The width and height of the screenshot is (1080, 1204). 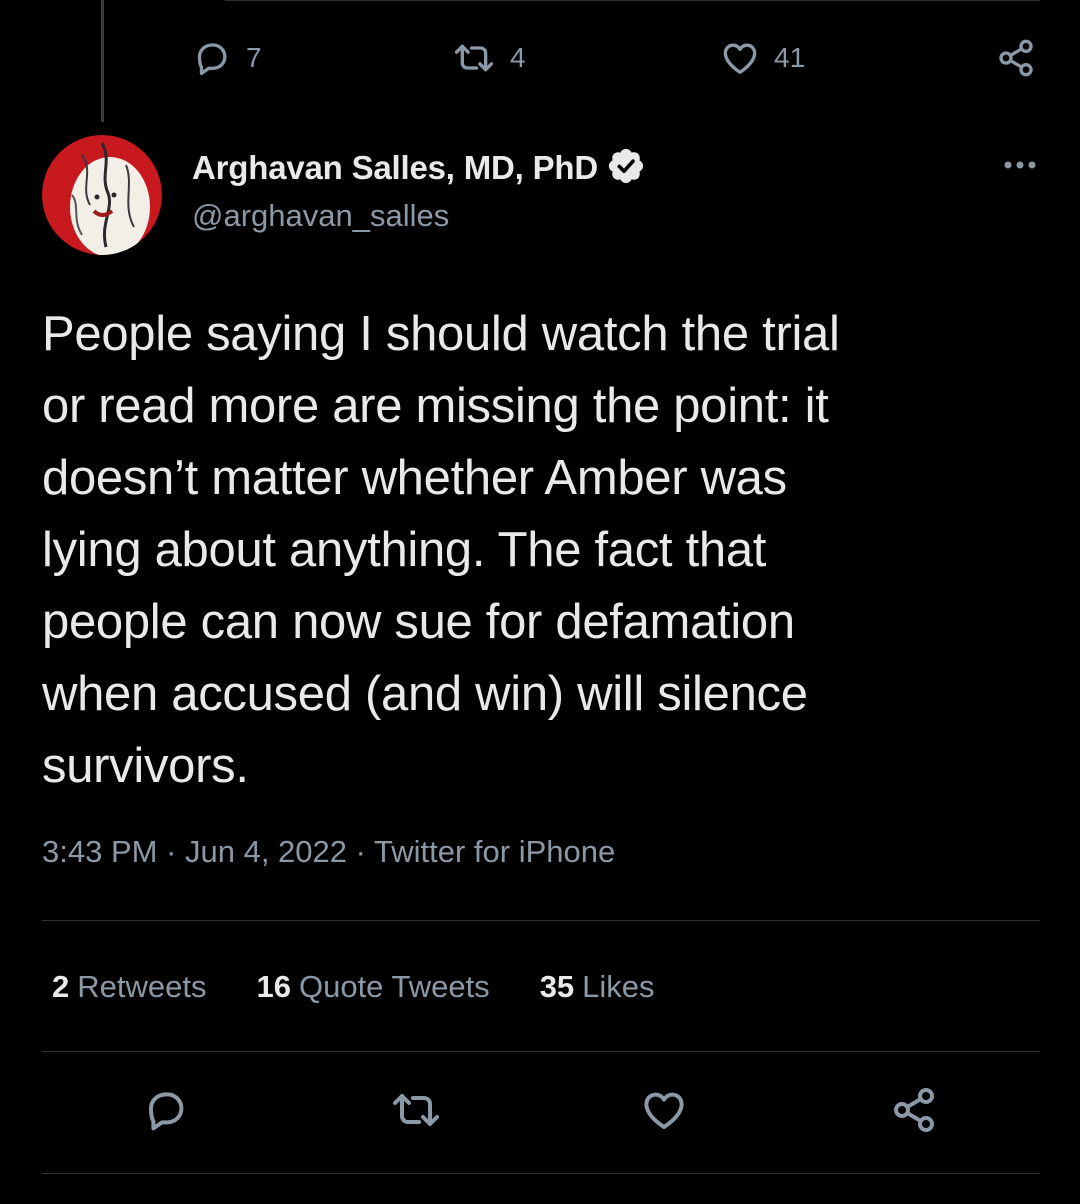 I want to click on author-handle: @arghavan_salles, so click(x=320, y=216).